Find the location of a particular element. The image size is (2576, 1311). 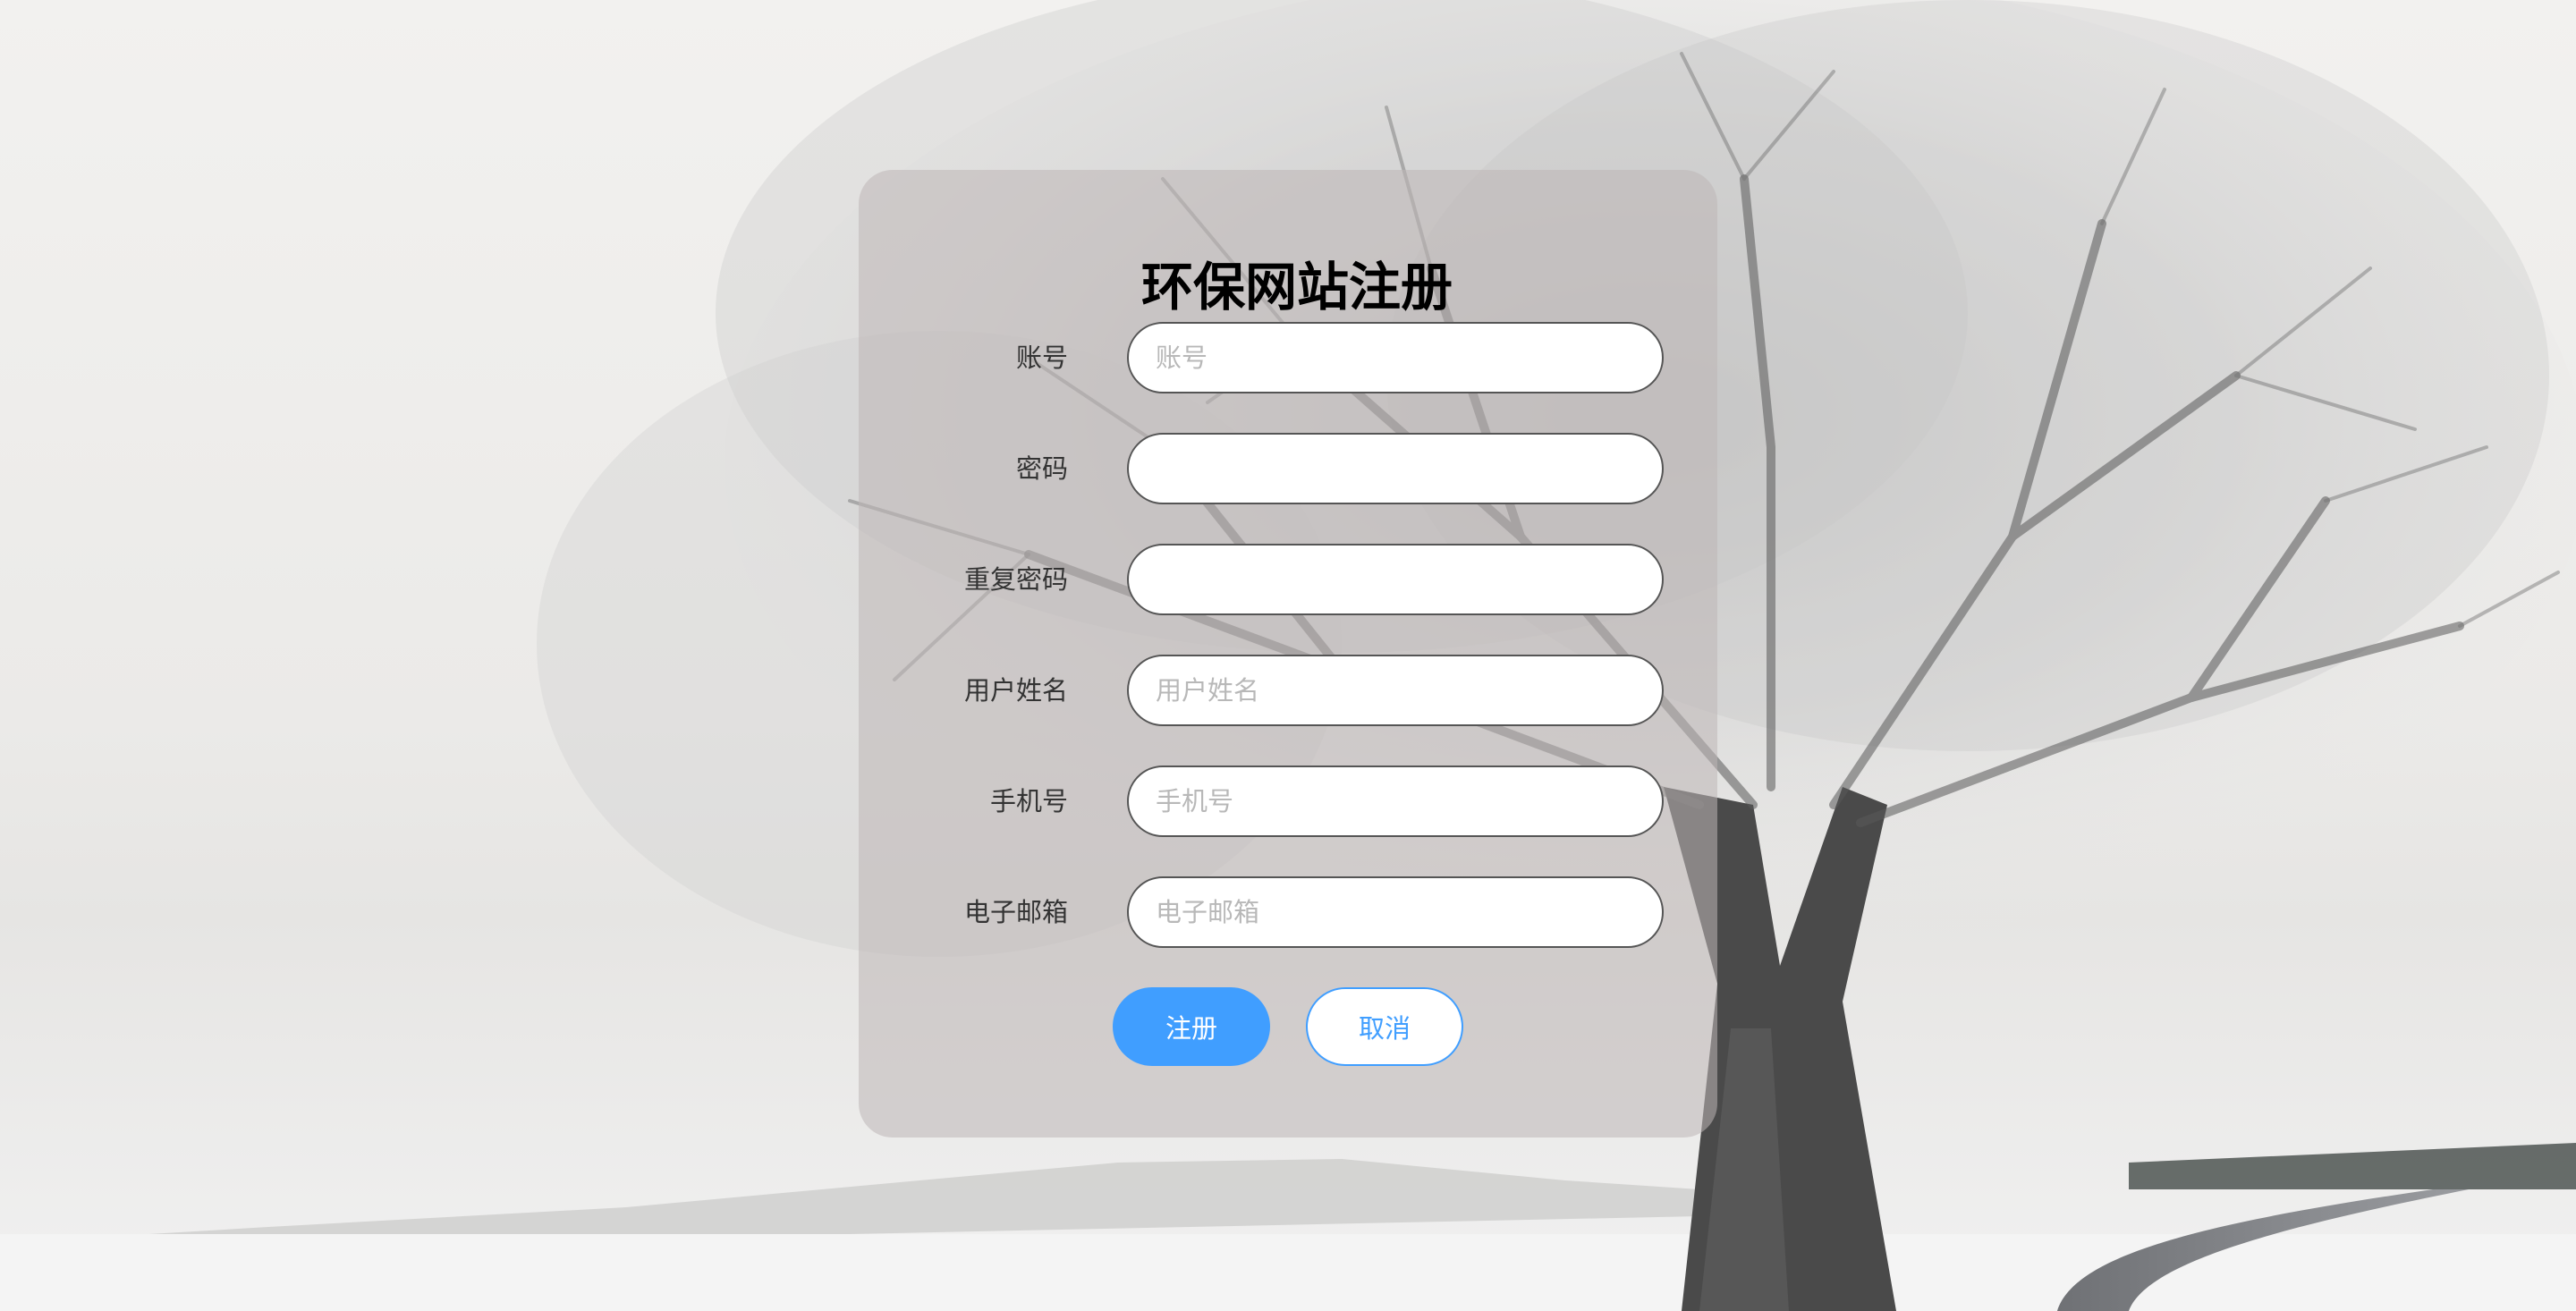

email-input is located at coordinates (1395, 912).